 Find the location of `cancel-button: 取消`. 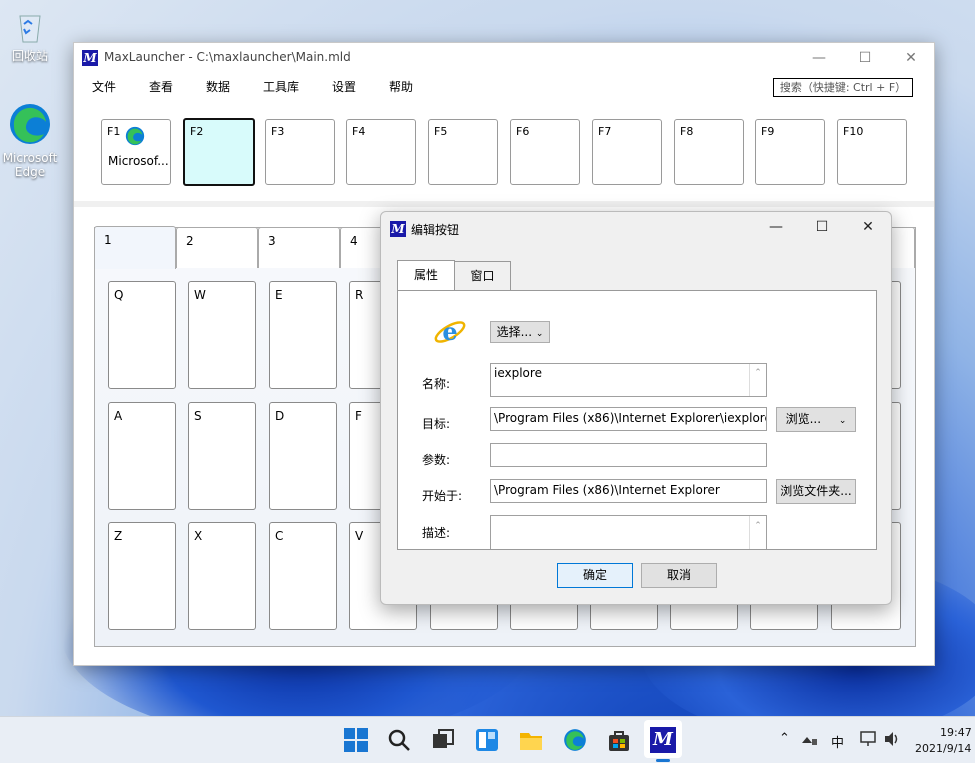

cancel-button: 取消 is located at coordinates (679, 575).